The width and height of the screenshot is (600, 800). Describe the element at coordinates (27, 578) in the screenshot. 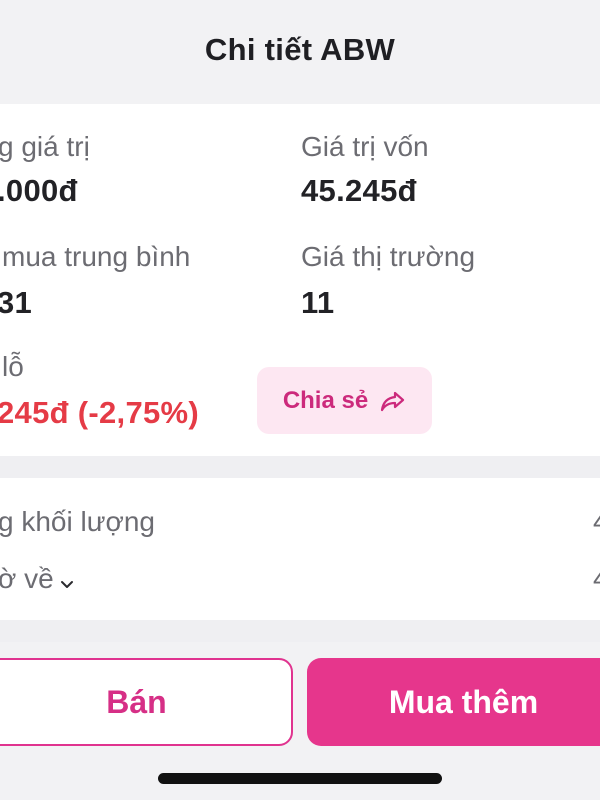

I see `arriving-label: ờ về` at that location.